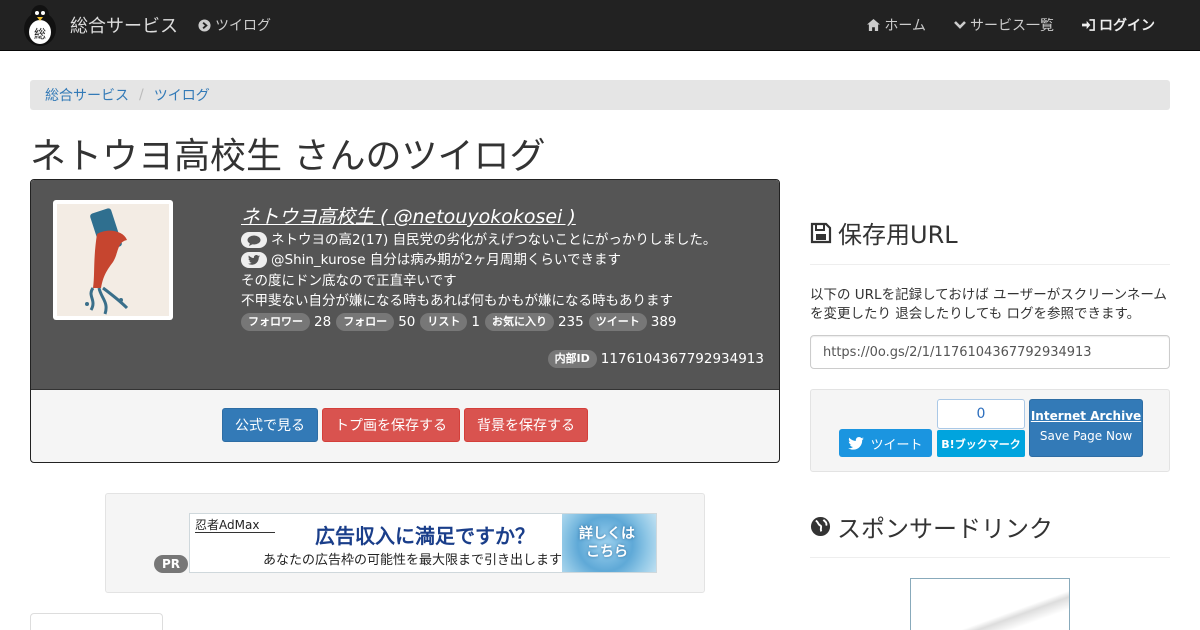  I want to click on tweets-count: 389, so click(663, 322).